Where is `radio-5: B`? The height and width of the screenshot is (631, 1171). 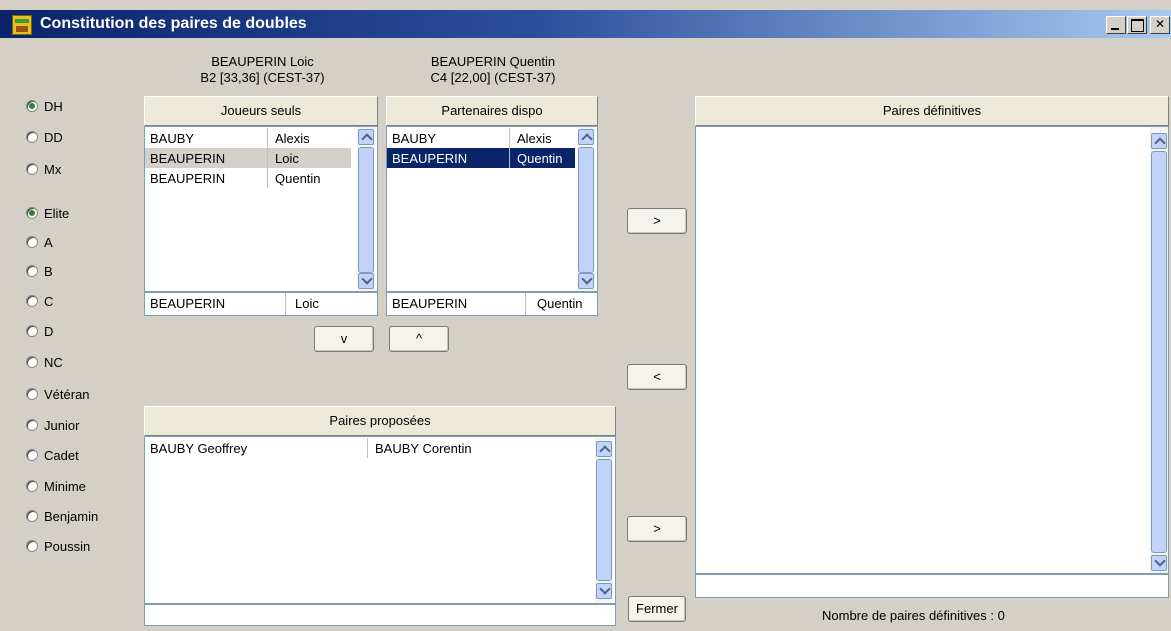
radio-5: B is located at coordinates (39, 271).